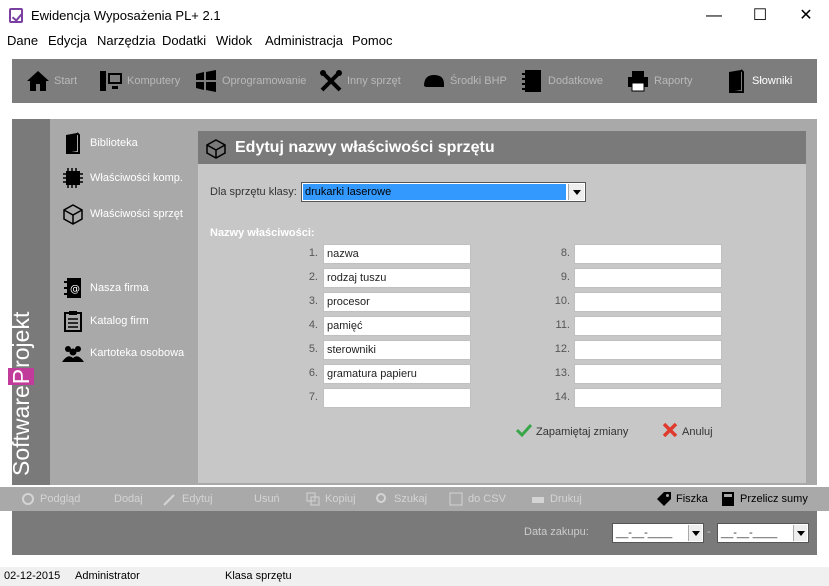 This screenshot has width=829, height=586. I want to click on add-button-label: Dodaj, so click(128, 499).